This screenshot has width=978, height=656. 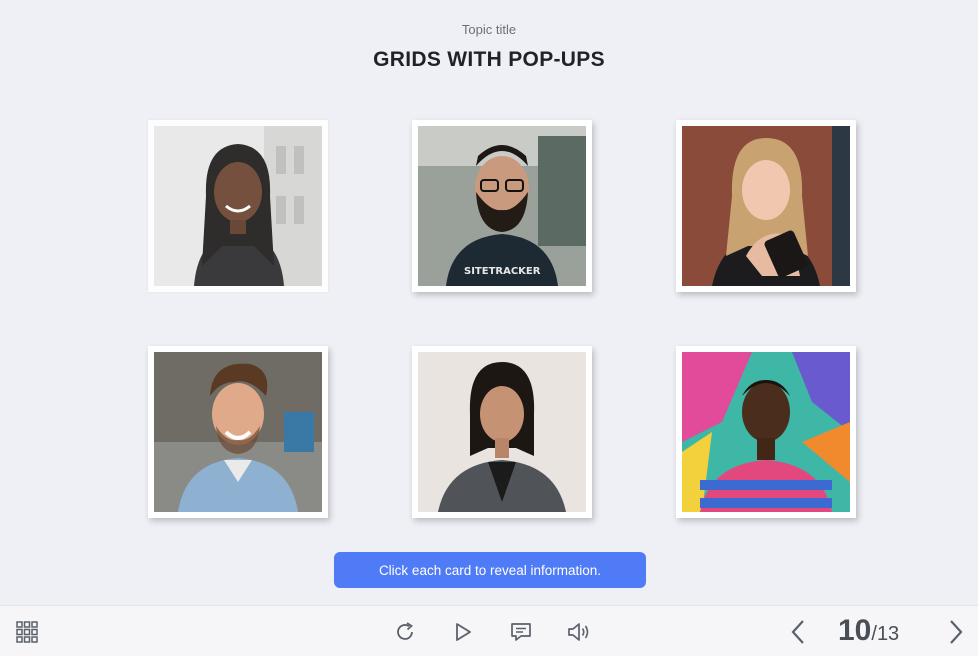 I want to click on current-page: 10, so click(x=855, y=630).